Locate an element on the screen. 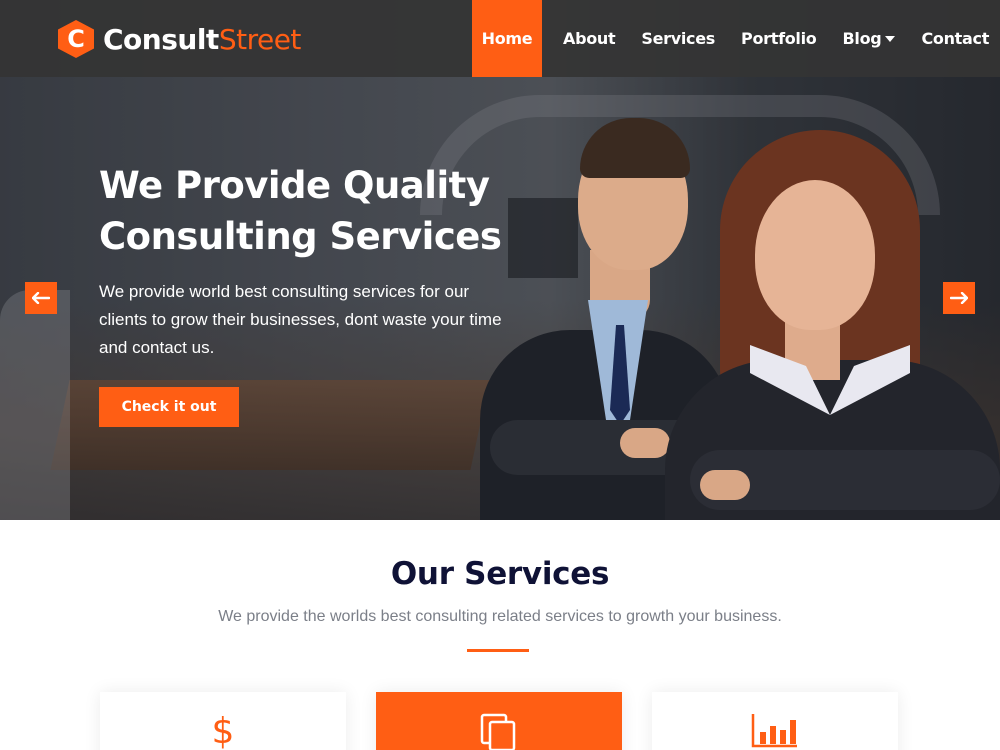  slider-prev-button is located at coordinates (41, 298).